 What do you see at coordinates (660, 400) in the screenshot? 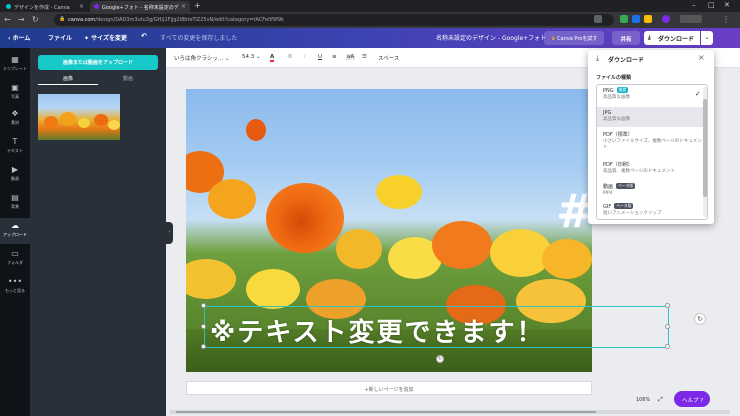
I see `fullscreen-icon: ⤢` at bounding box center [660, 400].